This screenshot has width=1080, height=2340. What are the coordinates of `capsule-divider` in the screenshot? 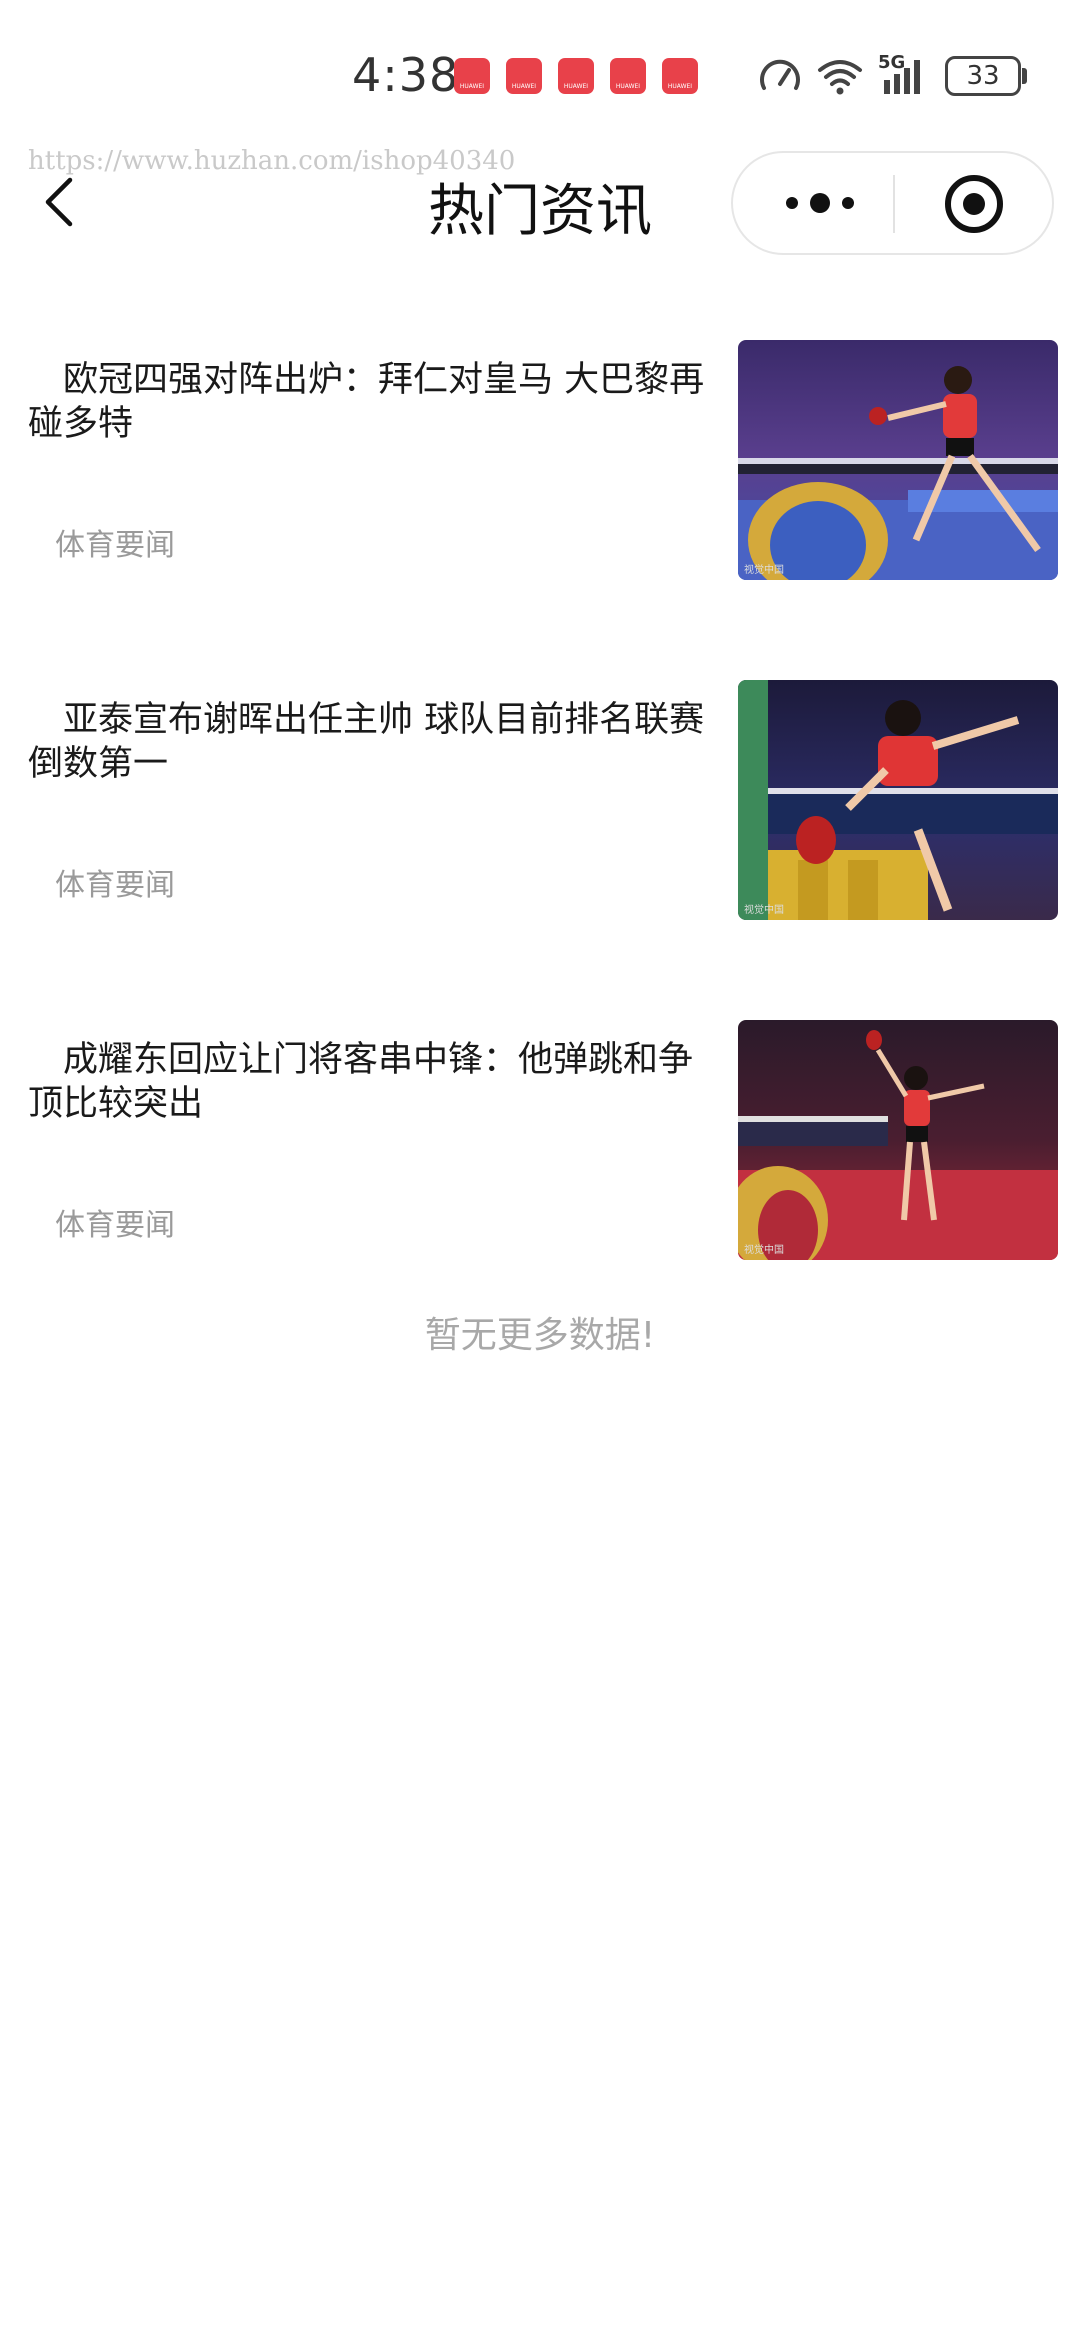 It's located at (894, 204).